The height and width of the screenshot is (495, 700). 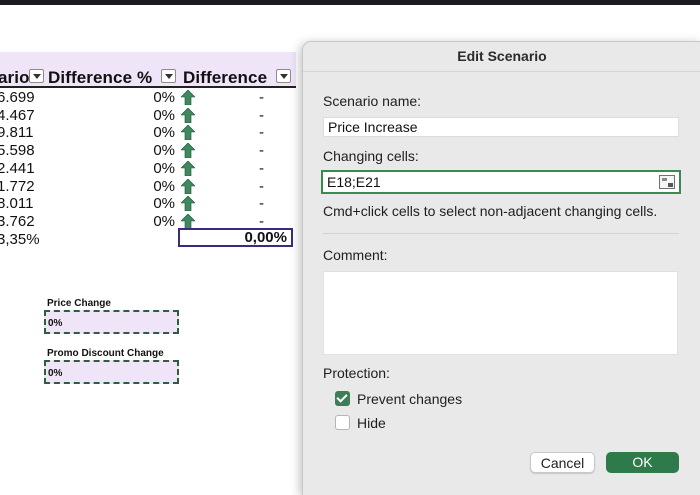 What do you see at coordinates (148, 87) in the screenshot?
I see `header-underline` at bounding box center [148, 87].